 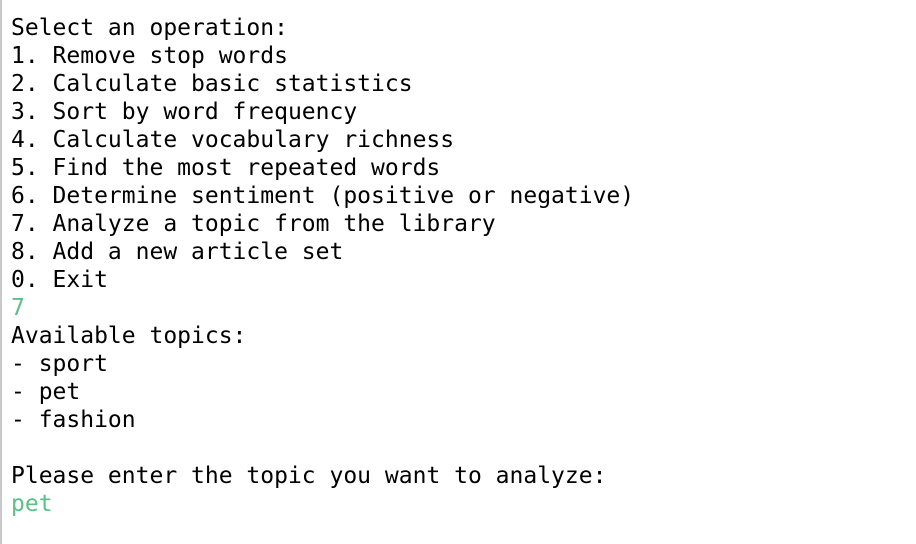 What do you see at coordinates (73, 420) in the screenshot?
I see `topic-item-fashion: - fashion` at bounding box center [73, 420].